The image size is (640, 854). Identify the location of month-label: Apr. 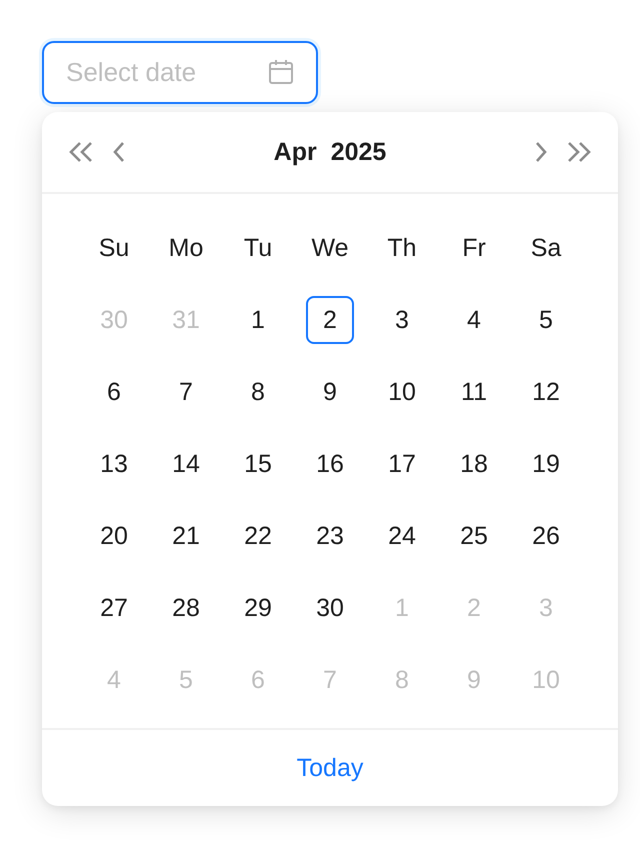
(295, 152).